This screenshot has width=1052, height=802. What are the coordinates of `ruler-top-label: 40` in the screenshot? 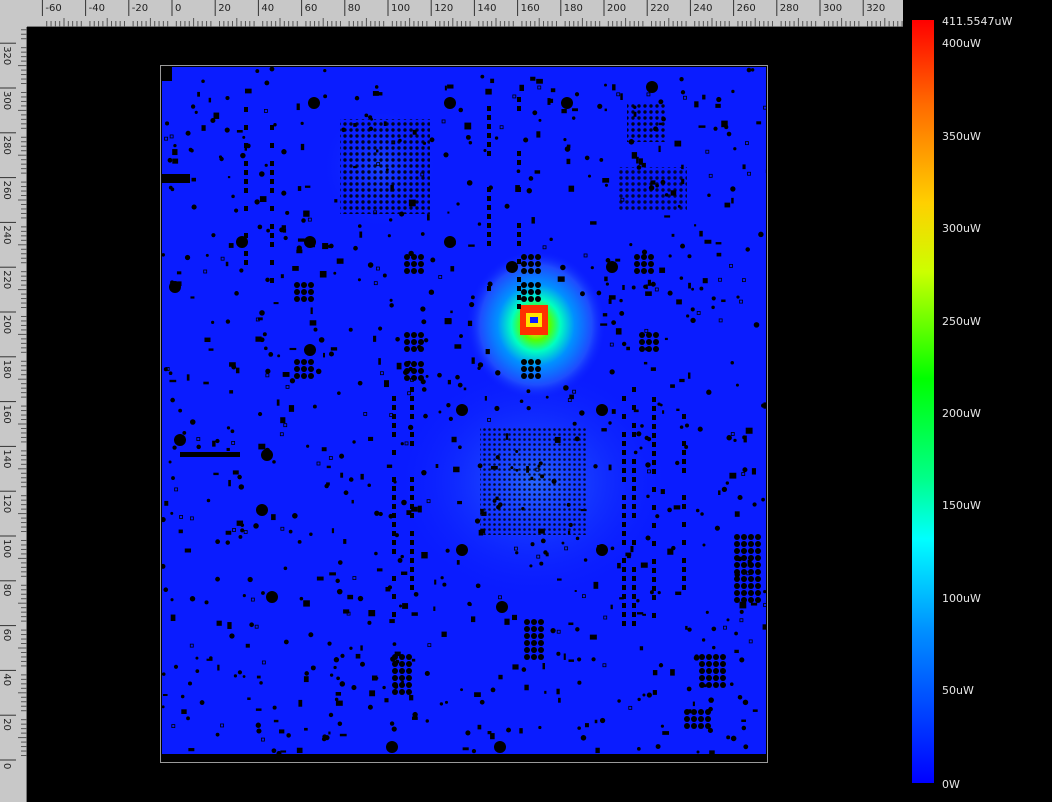 It's located at (267, 8).